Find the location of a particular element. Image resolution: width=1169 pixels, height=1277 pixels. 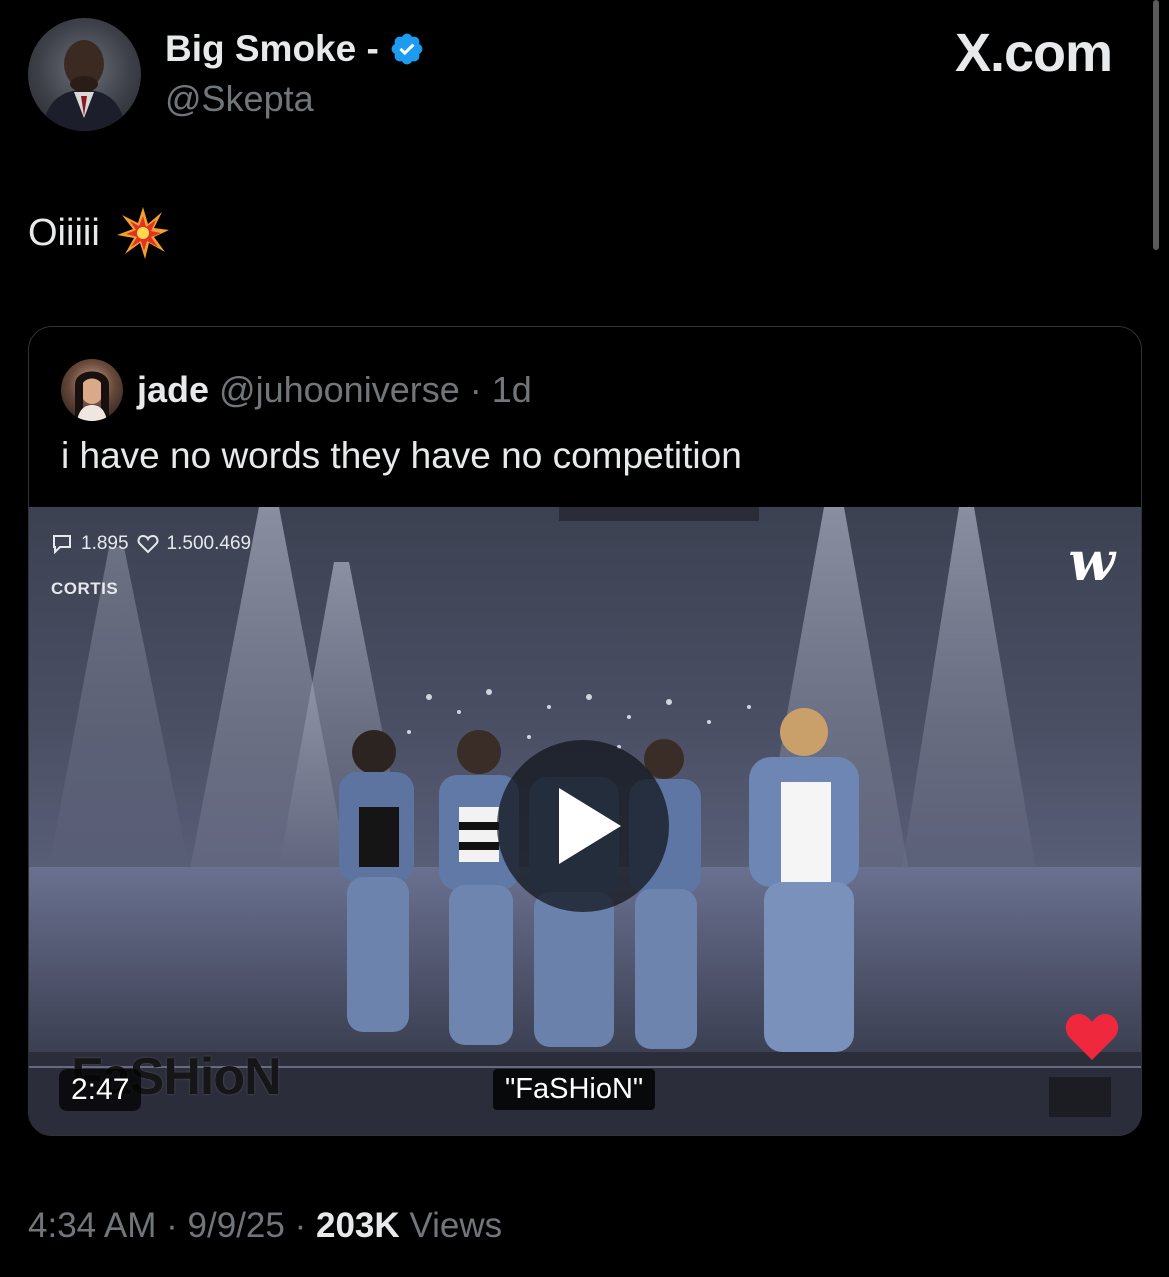

views-label: Views is located at coordinates (456, 1225).